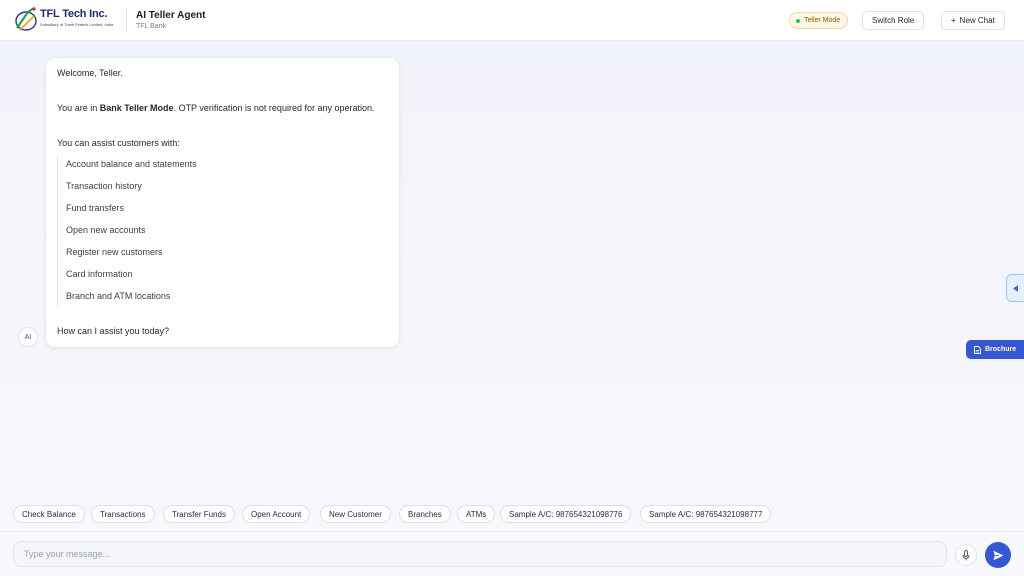 The image size is (1024, 576). What do you see at coordinates (126, 20) in the screenshot?
I see `header-divider` at bounding box center [126, 20].